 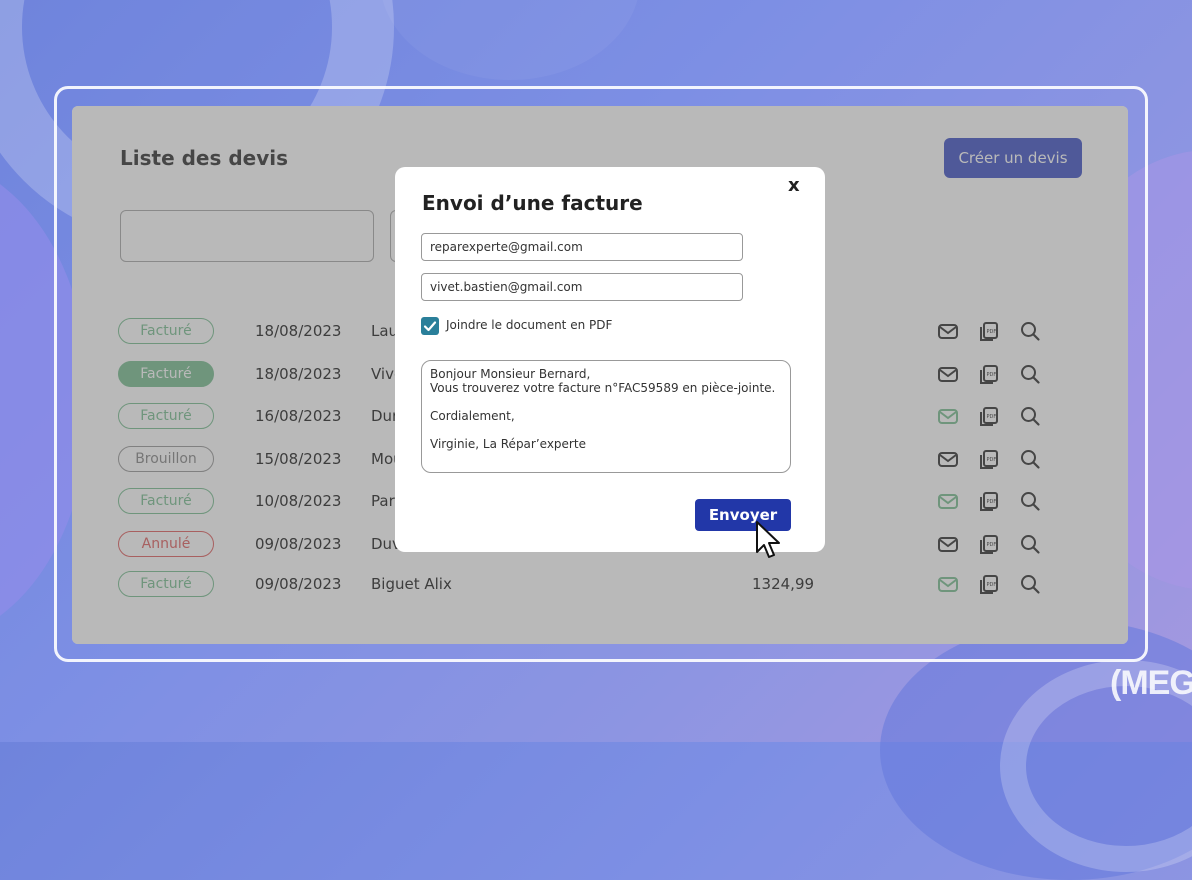 What do you see at coordinates (582, 247) in the screenshot?
I see `from-email-field: reparexperte@gmail.com` at bounding box center [582, 247].